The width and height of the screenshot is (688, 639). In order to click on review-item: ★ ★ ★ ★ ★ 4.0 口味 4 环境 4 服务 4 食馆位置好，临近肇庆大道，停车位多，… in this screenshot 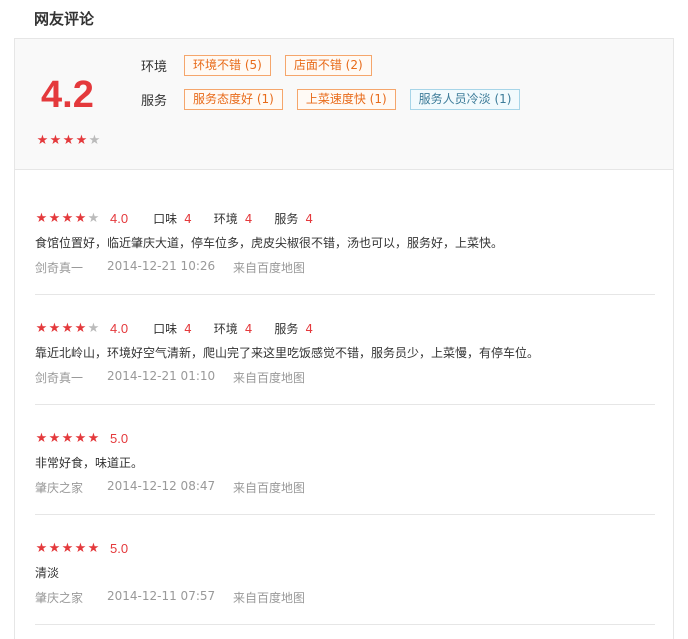, I will do `click(345, 243)`.